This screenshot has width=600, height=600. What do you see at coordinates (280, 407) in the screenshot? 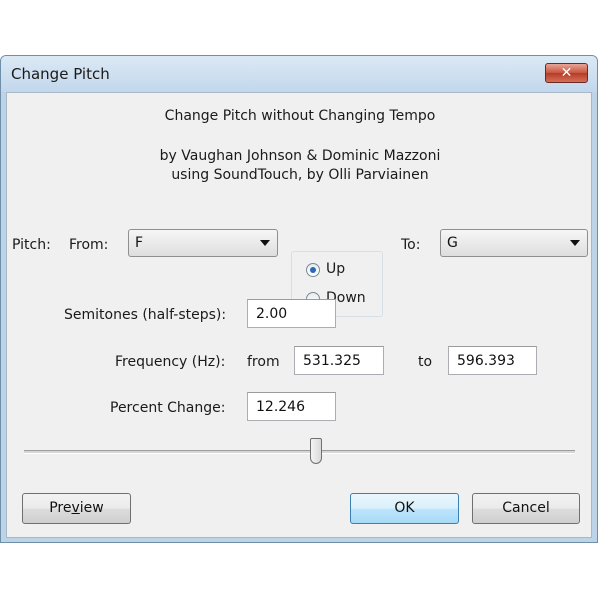
I see `percent-change-value: 12.246` at bounding box center [280, 407].